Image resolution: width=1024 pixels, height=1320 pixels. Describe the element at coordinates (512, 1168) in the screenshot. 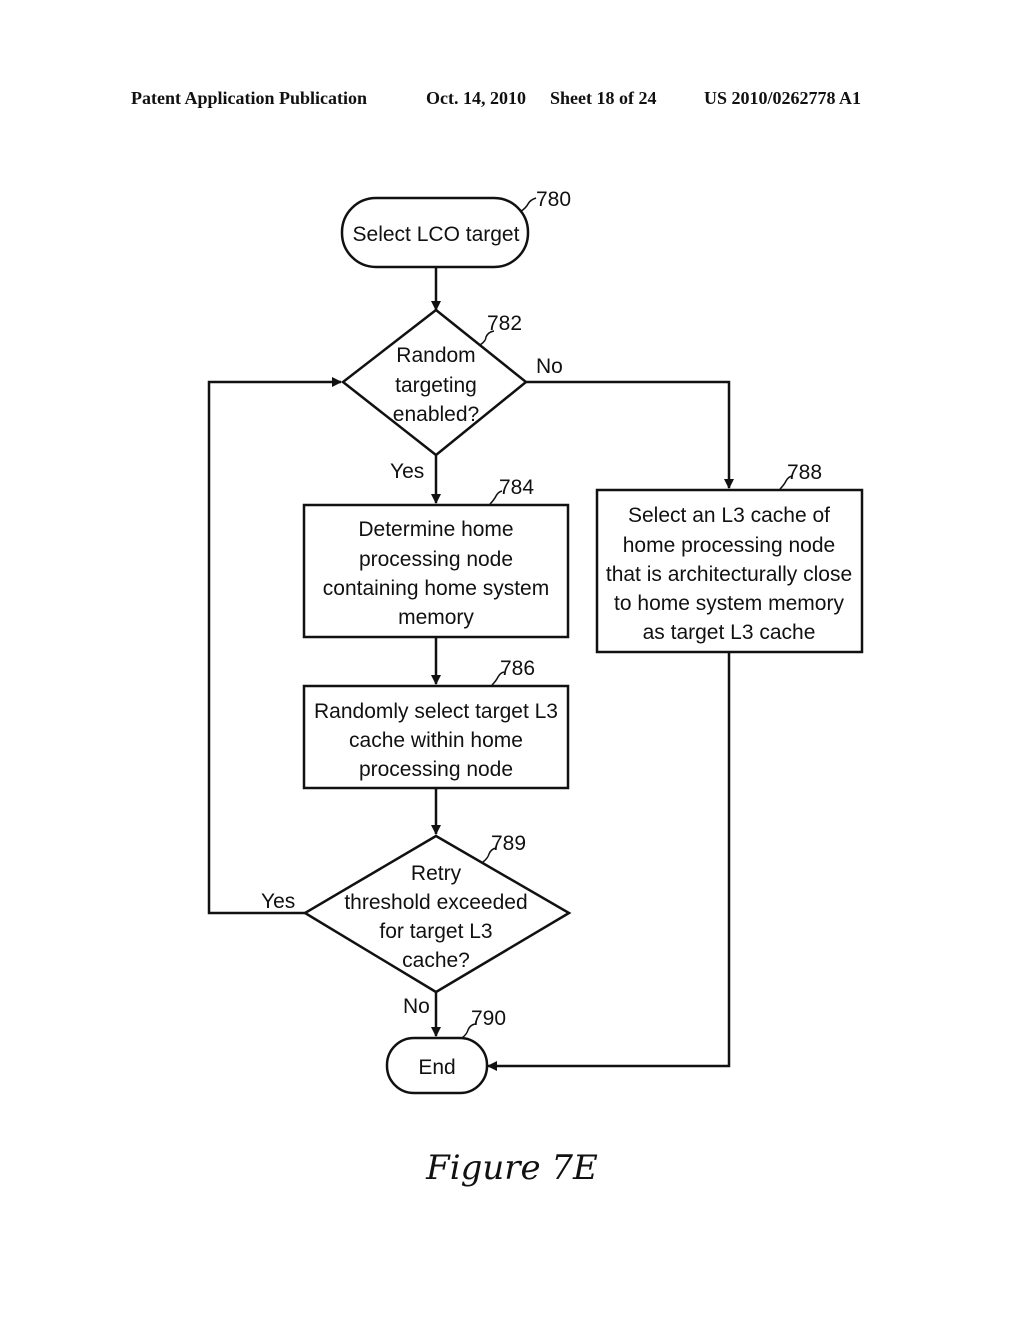

I see `figure-caption: Figure 7E` at that location.